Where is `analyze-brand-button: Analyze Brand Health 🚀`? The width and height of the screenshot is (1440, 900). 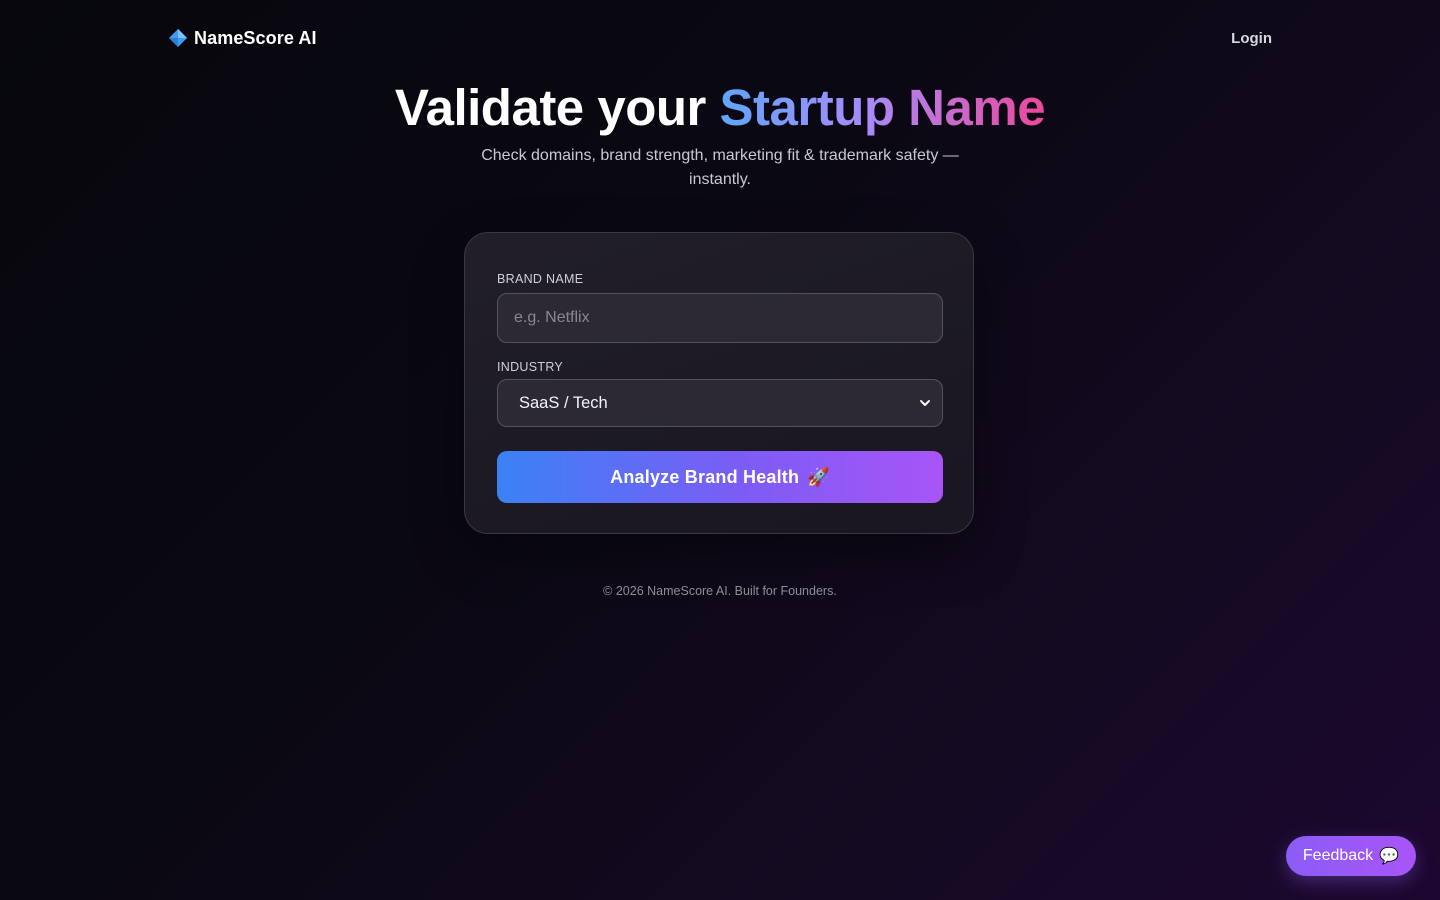 analyze-brand-button: Analyze Brand Health 🚀 is located at coordinates (720, 477).